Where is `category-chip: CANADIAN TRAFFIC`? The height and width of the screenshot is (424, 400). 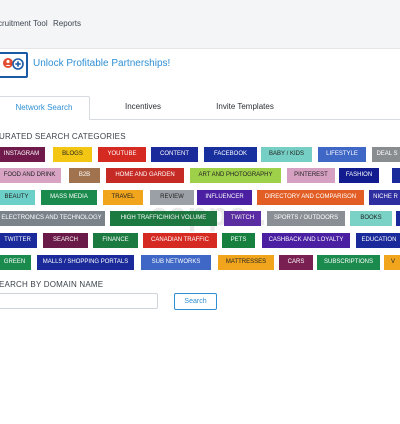
category-chip: CANADIAN TRAFFIC is located at coordinates (180, 240).